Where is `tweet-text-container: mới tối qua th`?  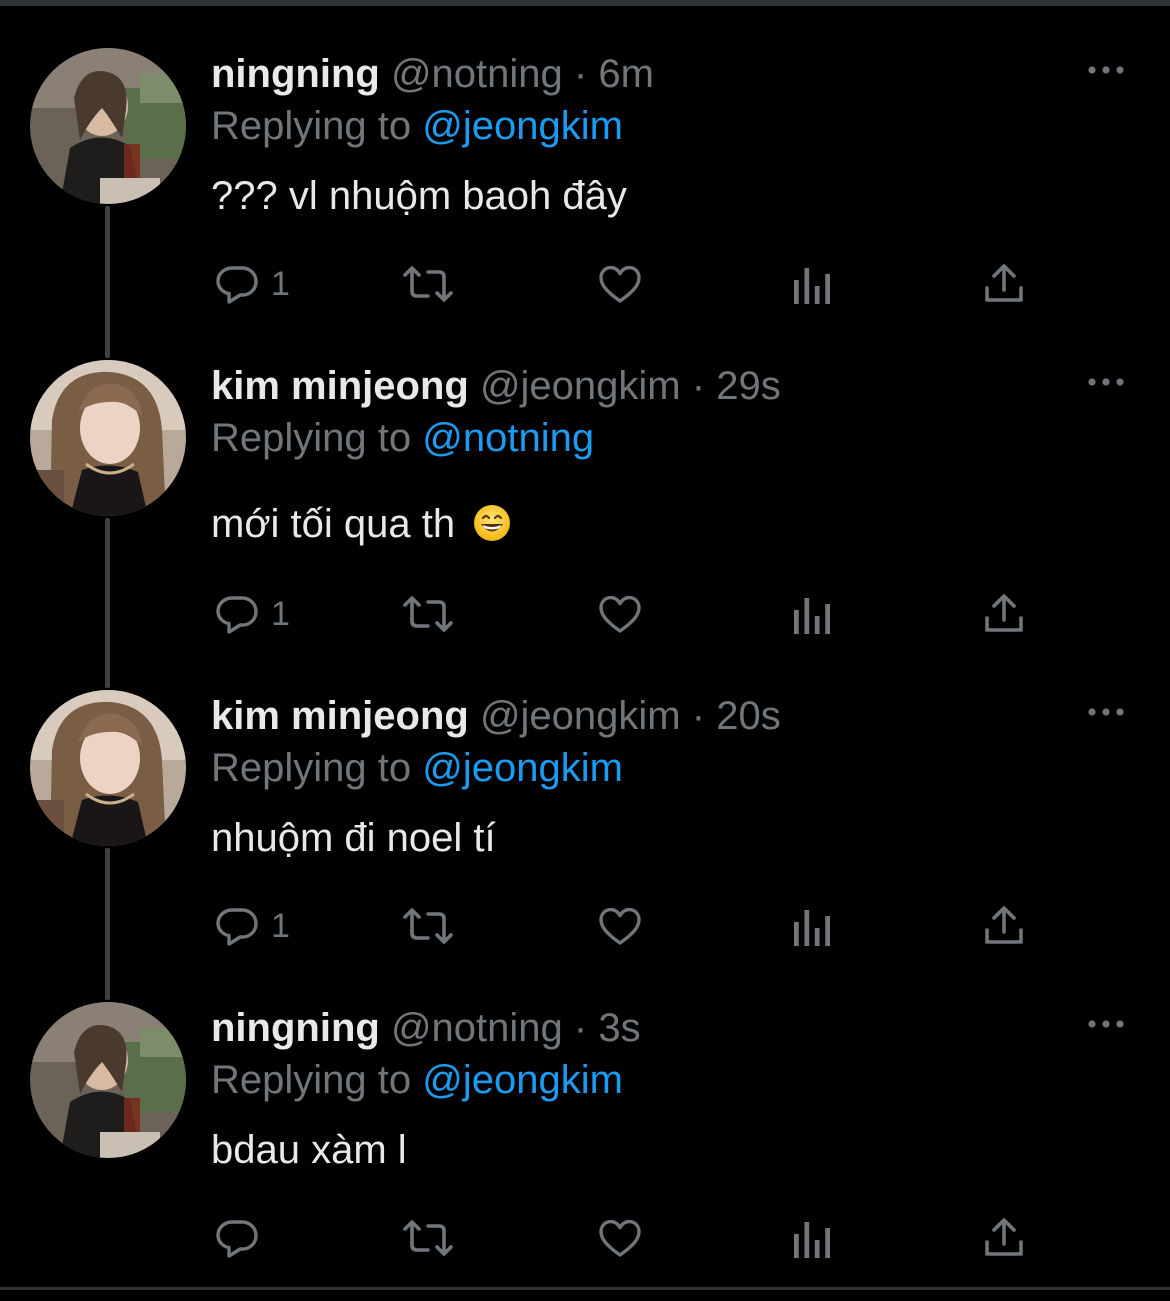 tweet-text-container: mới tối qua th is located at coordinates (361, 527).